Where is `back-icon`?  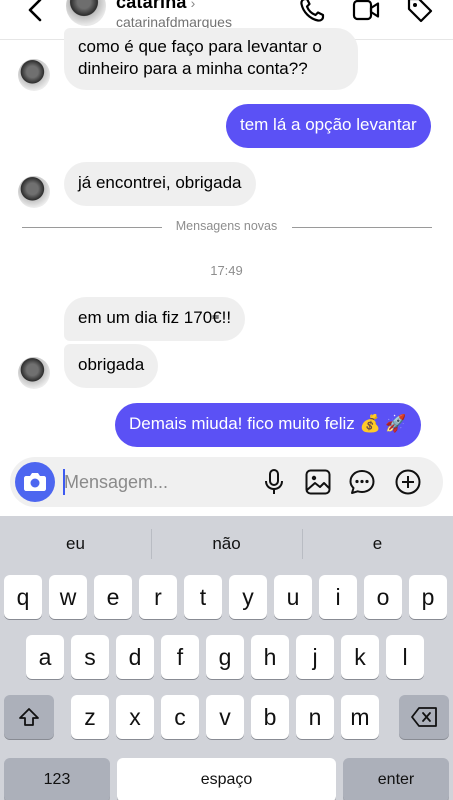 back-icon is located at coordinates (36, 13).